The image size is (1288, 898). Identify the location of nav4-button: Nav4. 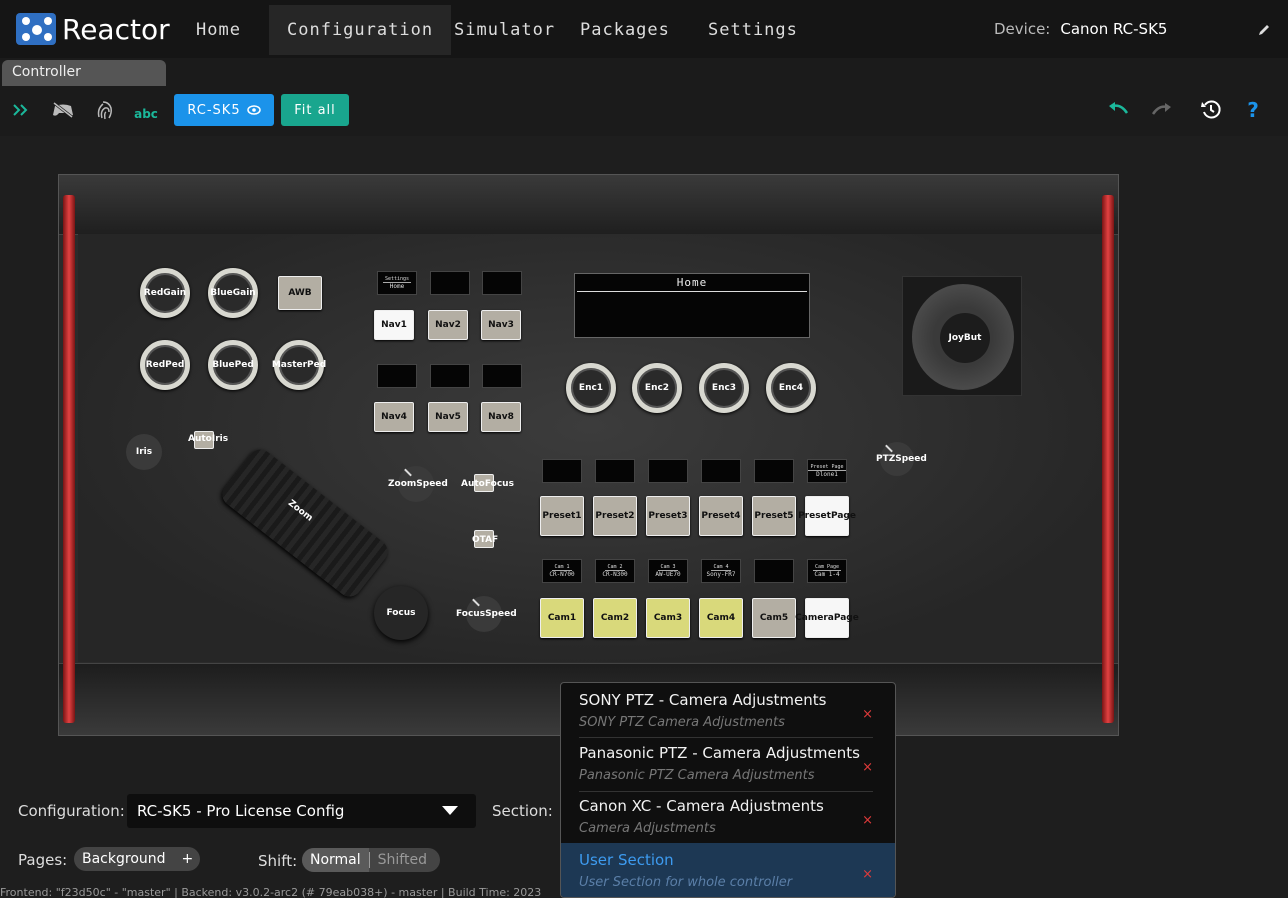
(394, 417).